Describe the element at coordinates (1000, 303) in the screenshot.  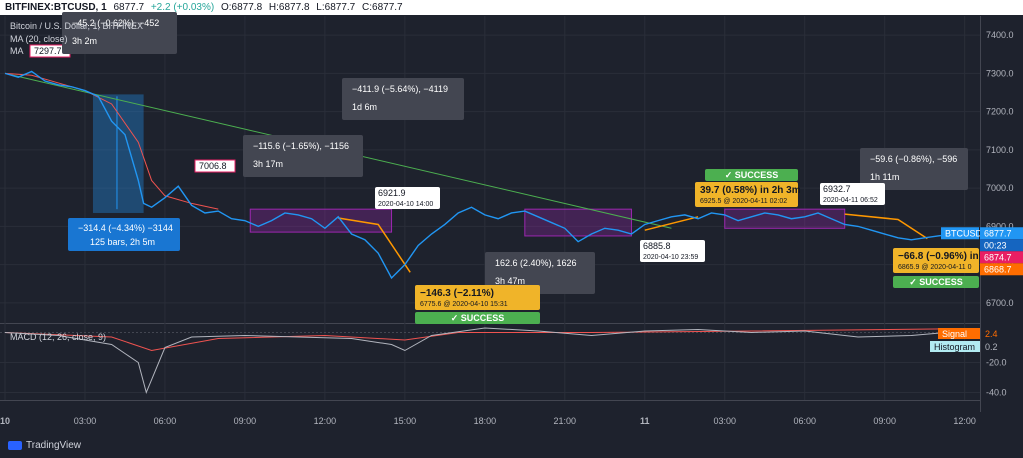
I see `y-tick-label: 6700.0` at that location.